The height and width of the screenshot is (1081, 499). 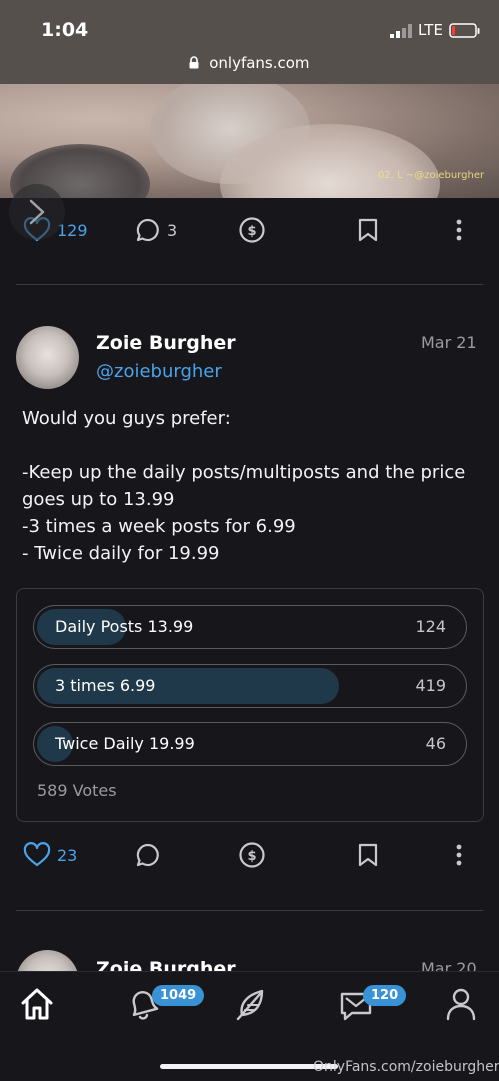 What do you see at coordinates (250, 744) in the screenshot?
I see `poll-option: Twice Daily 19.99 46` at bounding box center [250, 744].